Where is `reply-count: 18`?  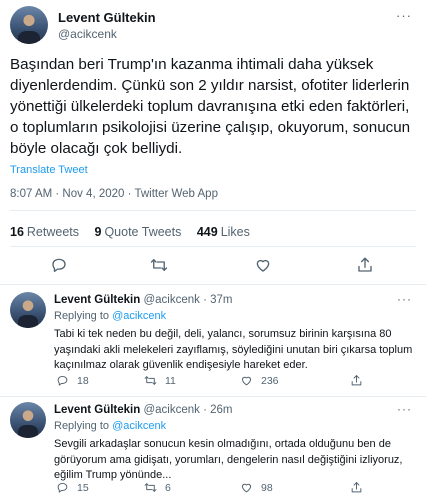
reply-count: 18 is located at coordinates (83, 380).